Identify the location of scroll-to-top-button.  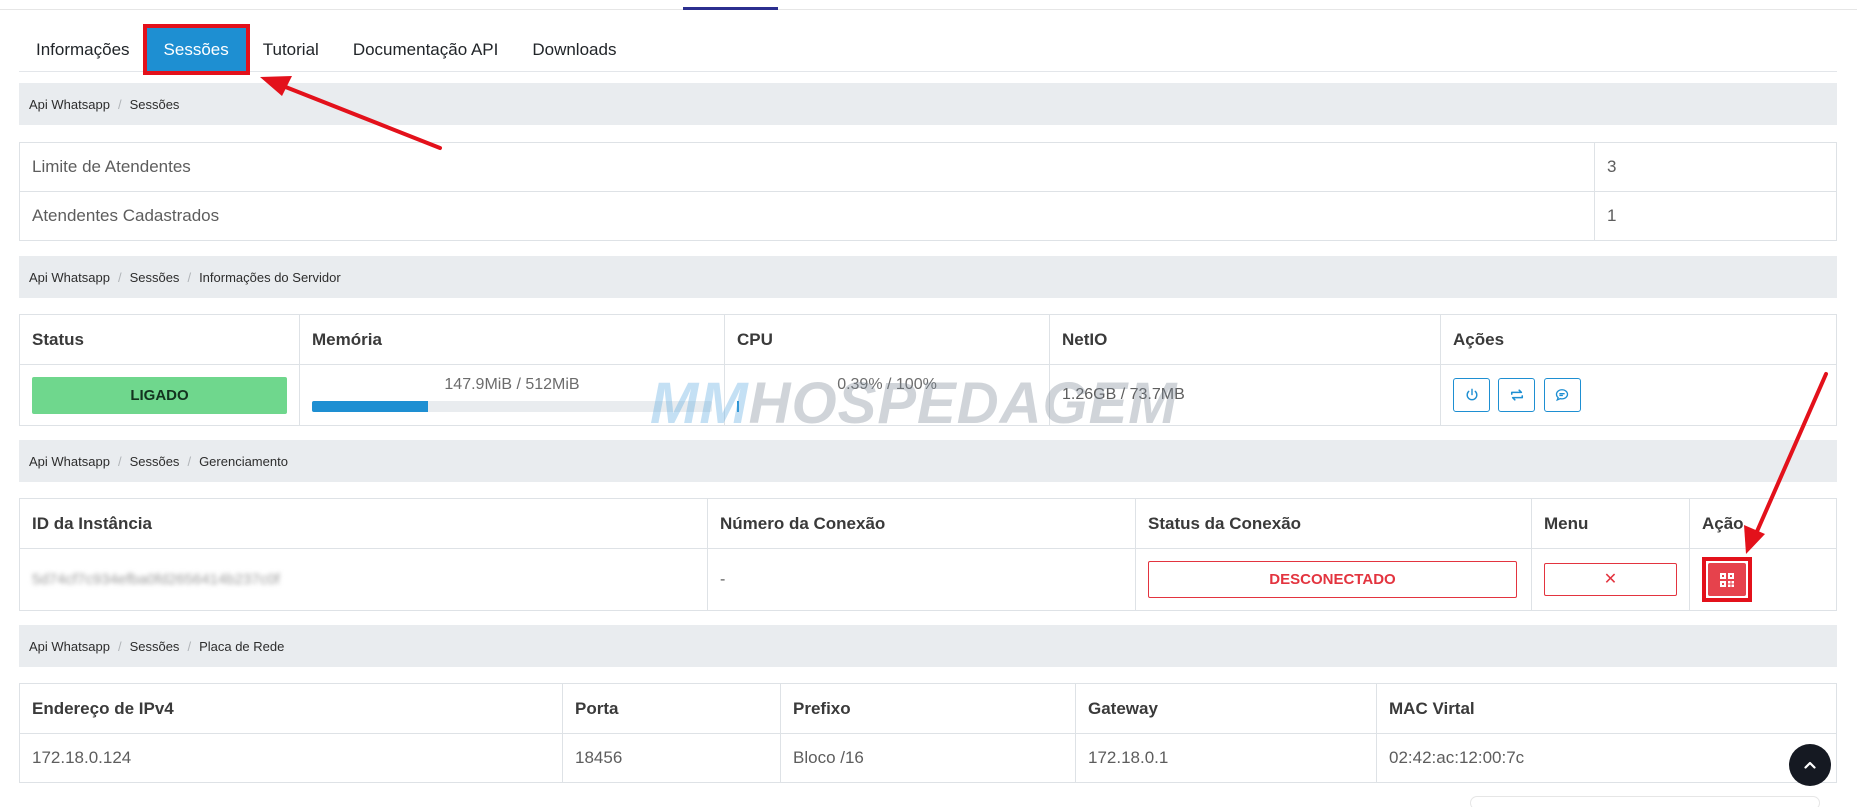
(1810, 765).